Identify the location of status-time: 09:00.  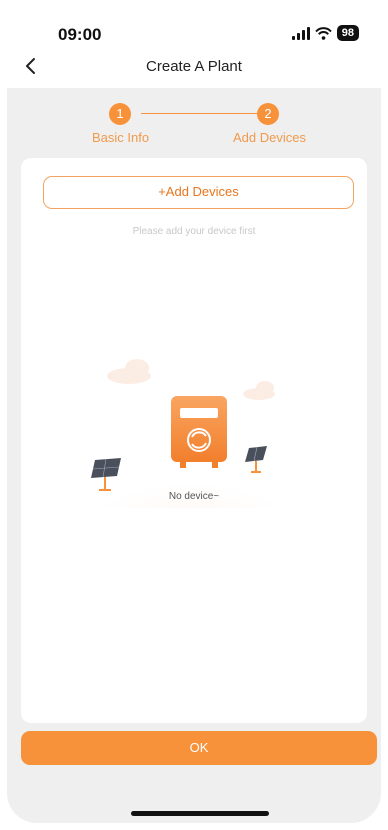
(80, 34).